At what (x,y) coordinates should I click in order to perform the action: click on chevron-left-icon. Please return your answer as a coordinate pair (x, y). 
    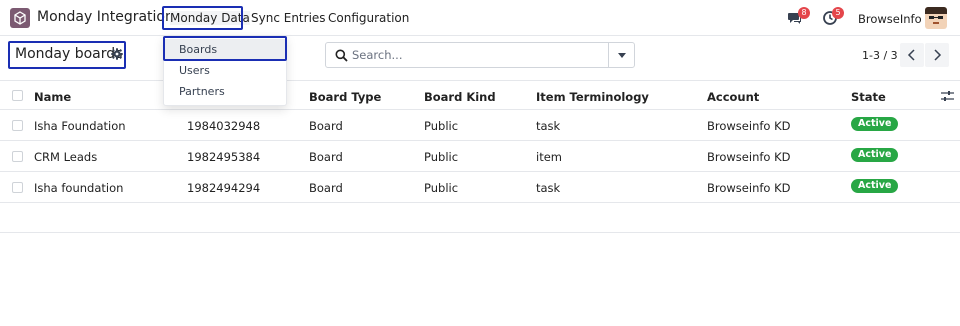
    Looking at the image, I should click on (911, 55).